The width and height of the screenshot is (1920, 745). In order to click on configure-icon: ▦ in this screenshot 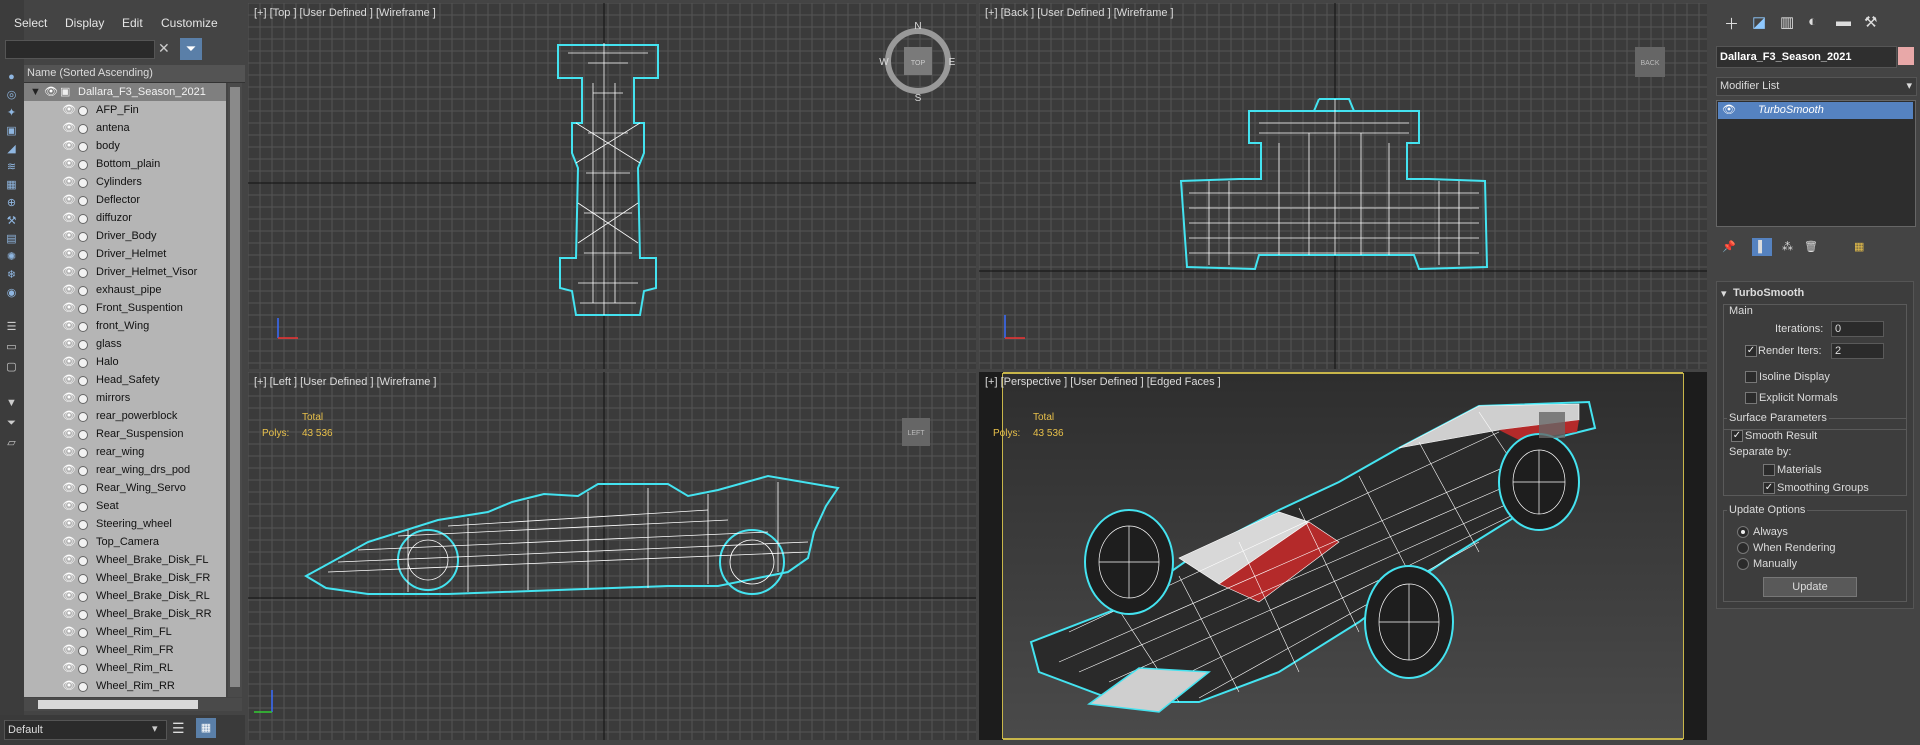, I will do `click(1859, 246)`.